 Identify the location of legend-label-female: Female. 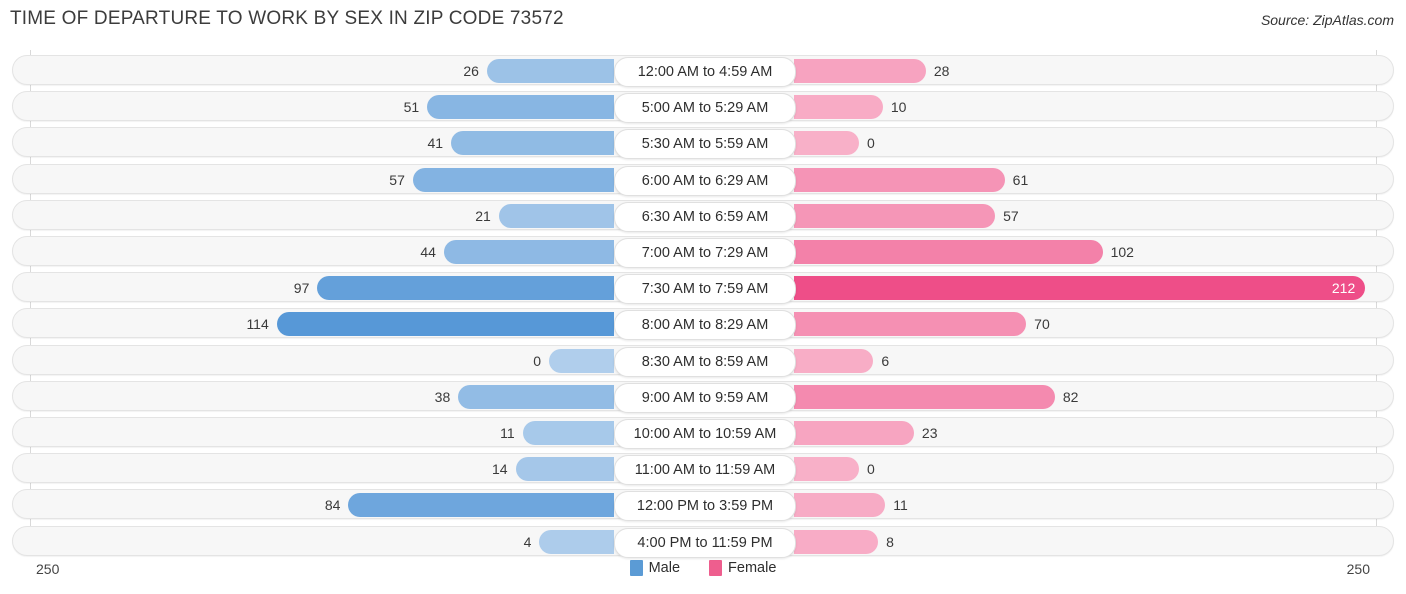
(752, 567).